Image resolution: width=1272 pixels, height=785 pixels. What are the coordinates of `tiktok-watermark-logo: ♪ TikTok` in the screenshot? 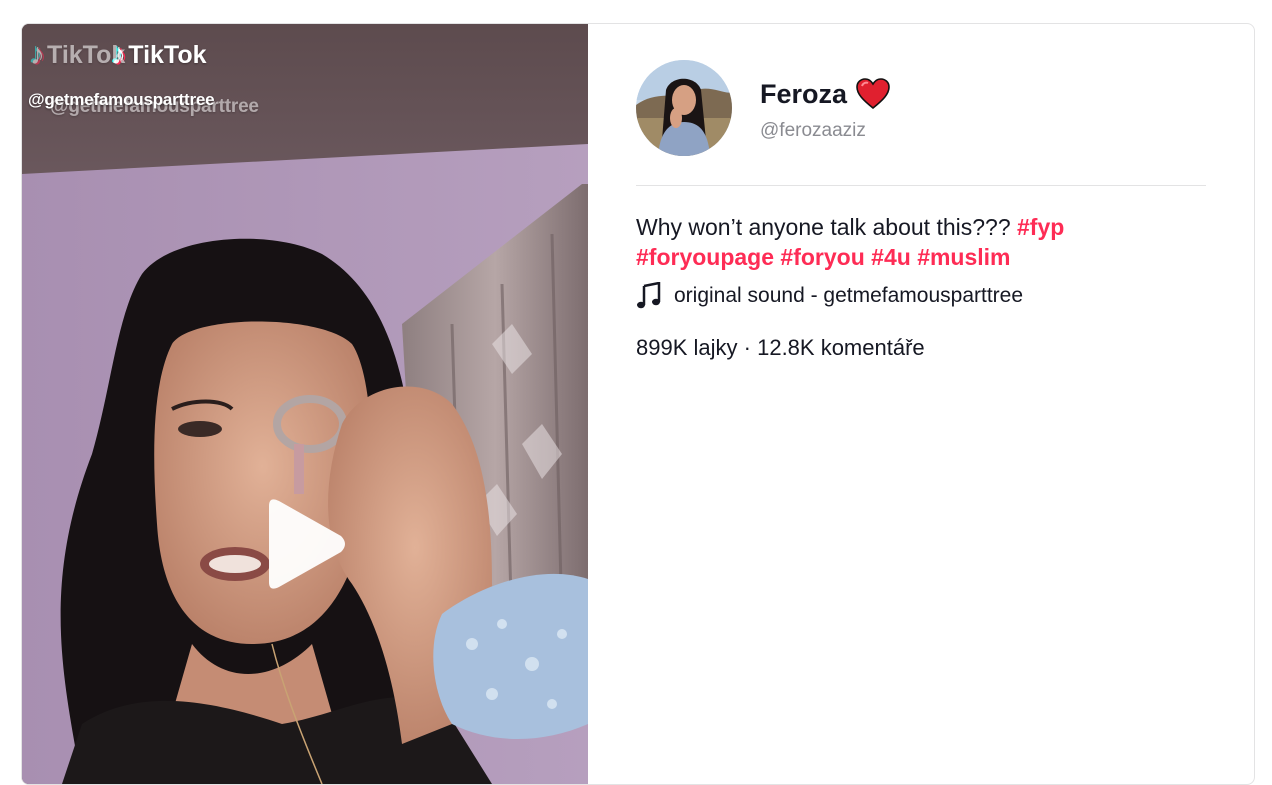 It's located at (159, 54).